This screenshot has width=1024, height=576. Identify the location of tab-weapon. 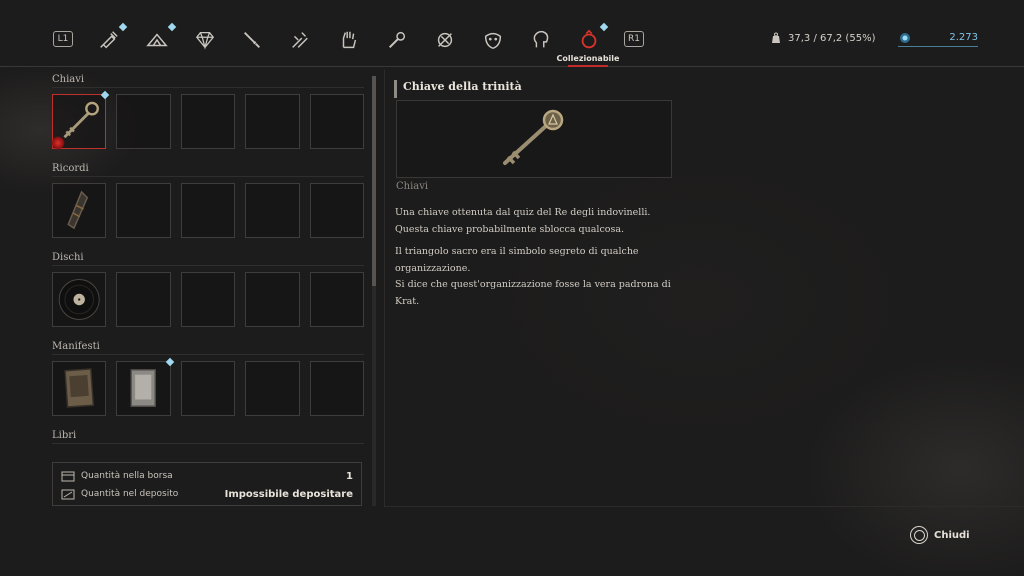
(252, 40).